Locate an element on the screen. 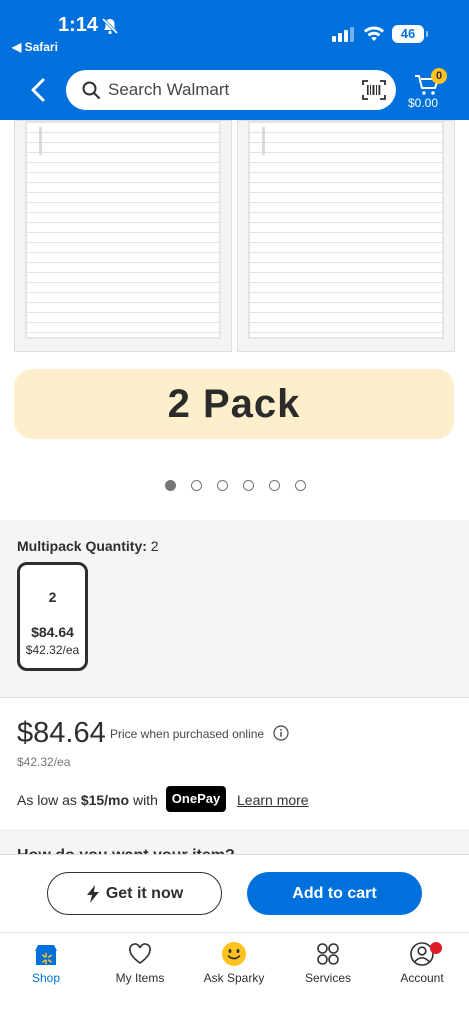 The image size is (469, 1020). wifi-icon is located at coordinates (374, 33).